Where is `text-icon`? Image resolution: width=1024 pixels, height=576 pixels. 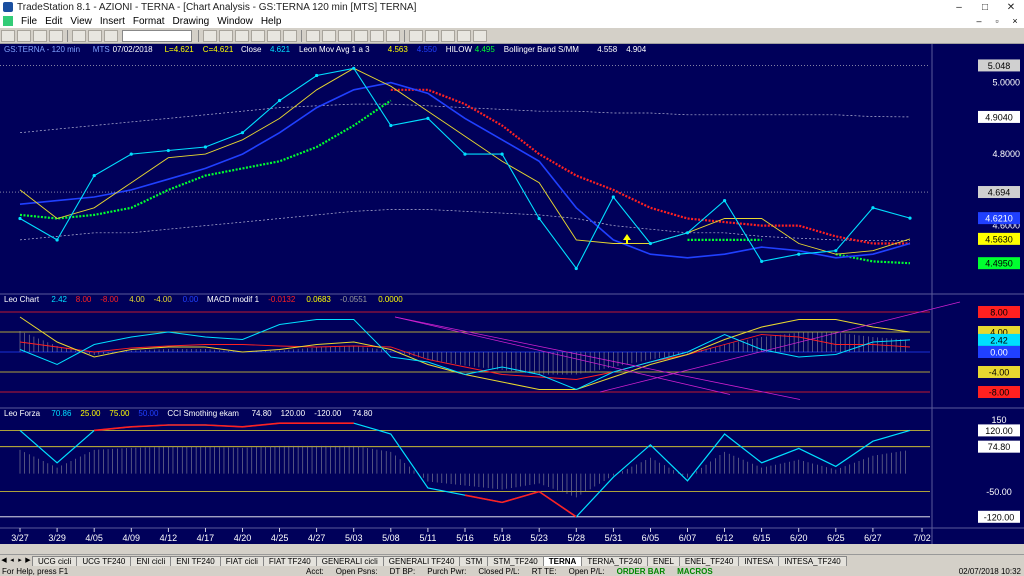 text-icon is located at coordinates (361, 35).